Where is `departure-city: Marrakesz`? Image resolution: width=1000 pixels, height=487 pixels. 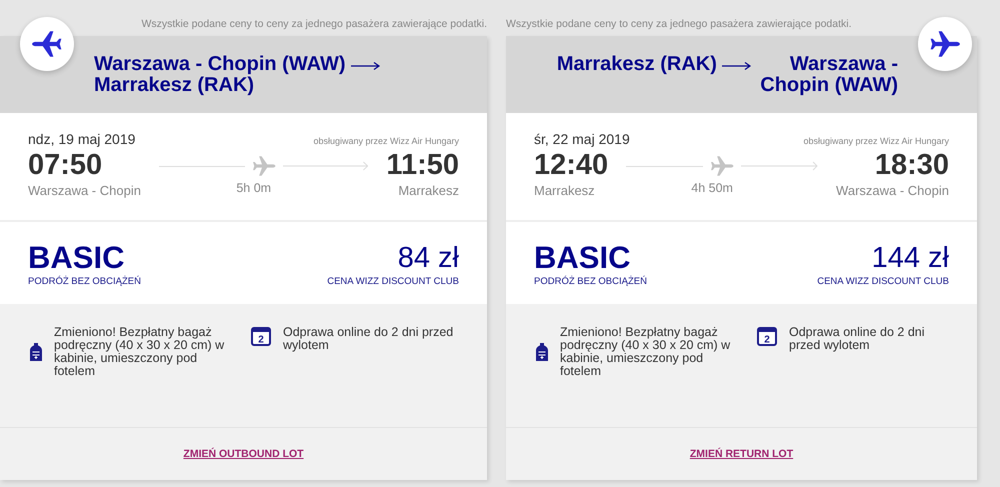 departure-city: Marrakesz is located at coordinates (565, 190).